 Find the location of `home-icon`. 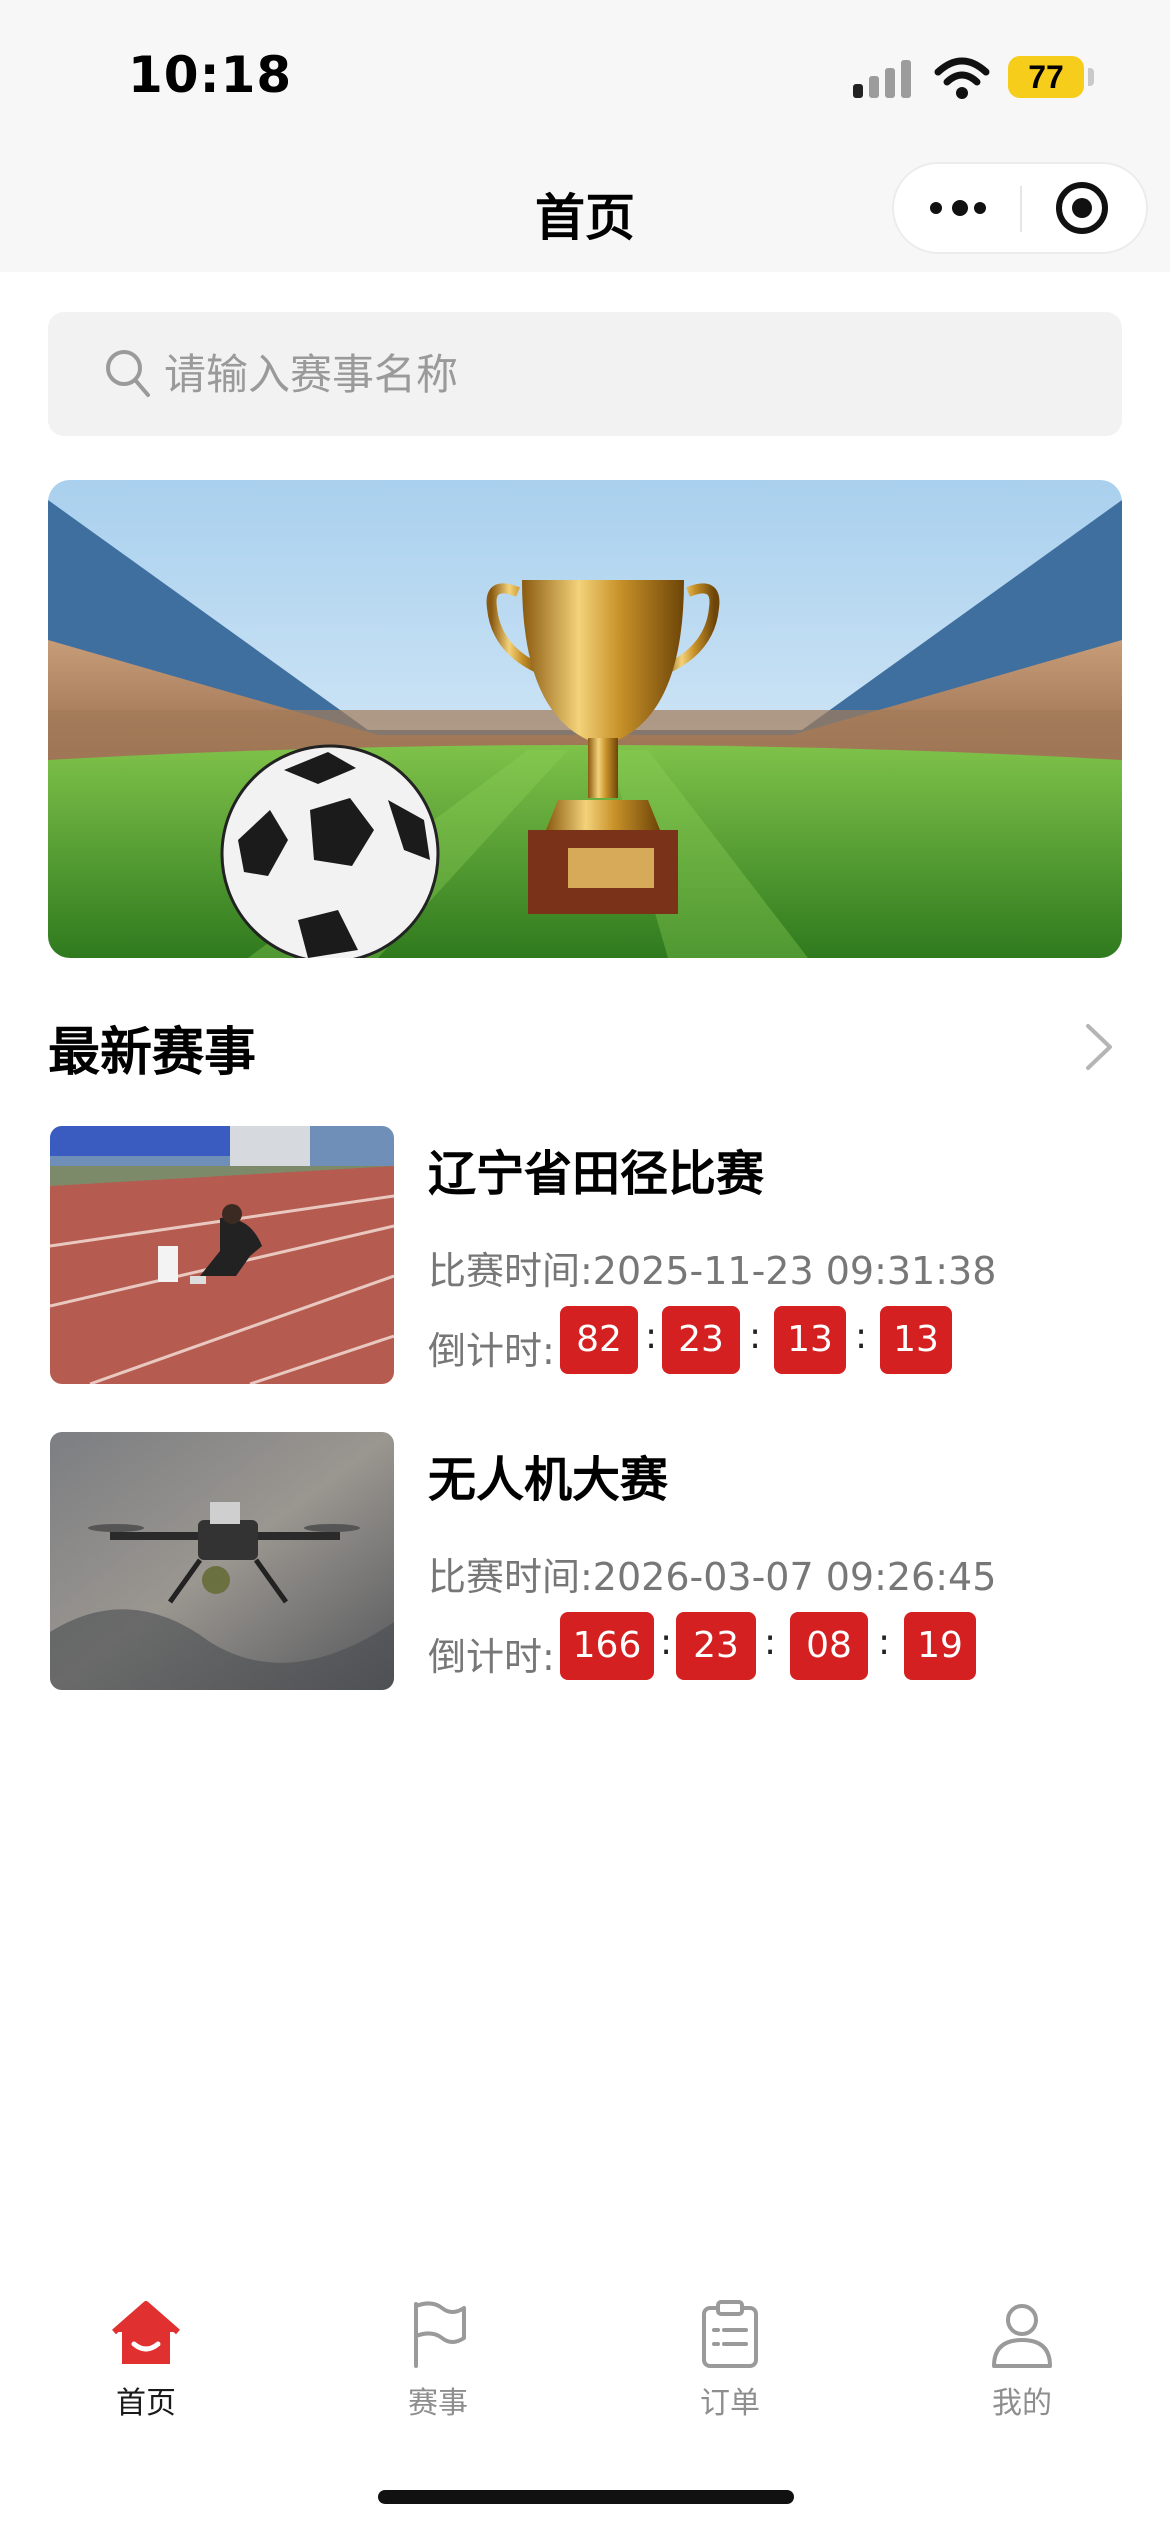

home-icon is located at coordinates (146, 2332).